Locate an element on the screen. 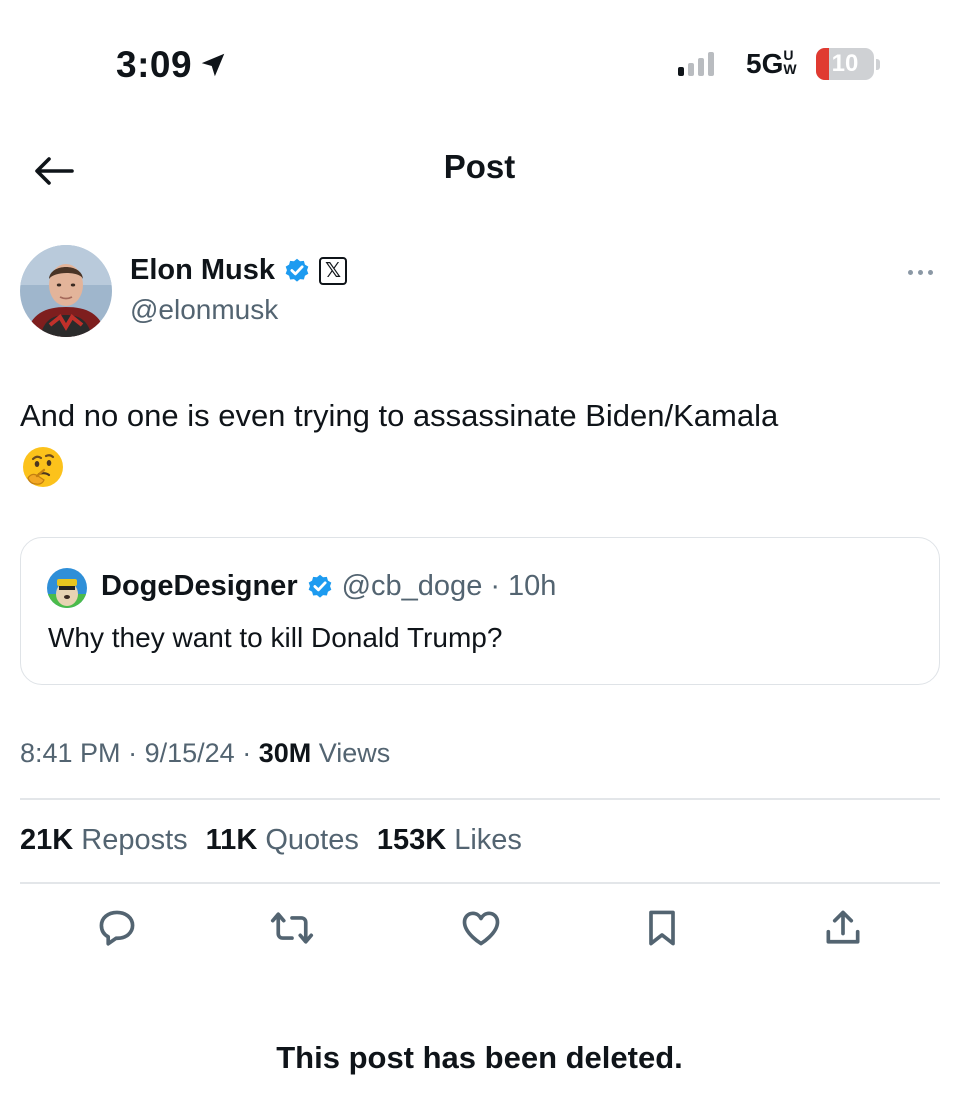 The image size is (959, 1101). author-handle: @elonmusk is located at coordinates (204, 310).